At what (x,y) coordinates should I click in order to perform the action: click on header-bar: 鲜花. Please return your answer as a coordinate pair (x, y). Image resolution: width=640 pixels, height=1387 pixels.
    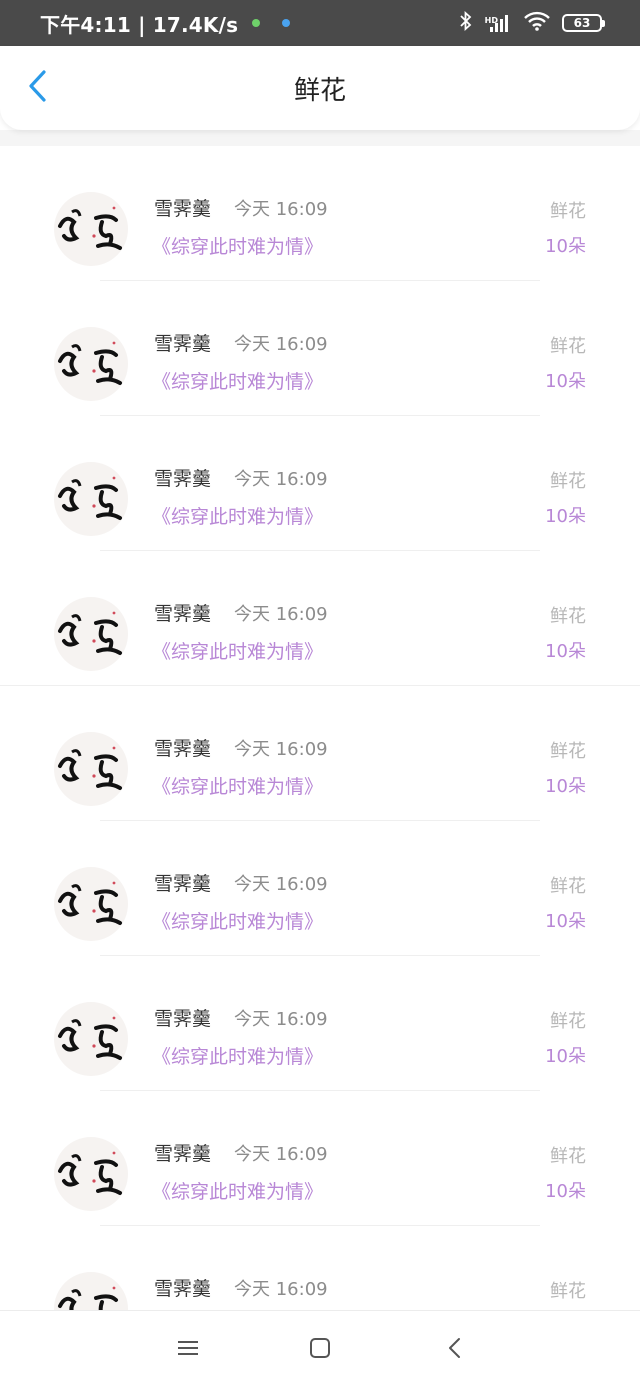
    Looking at the image, I should click on (320, 88).